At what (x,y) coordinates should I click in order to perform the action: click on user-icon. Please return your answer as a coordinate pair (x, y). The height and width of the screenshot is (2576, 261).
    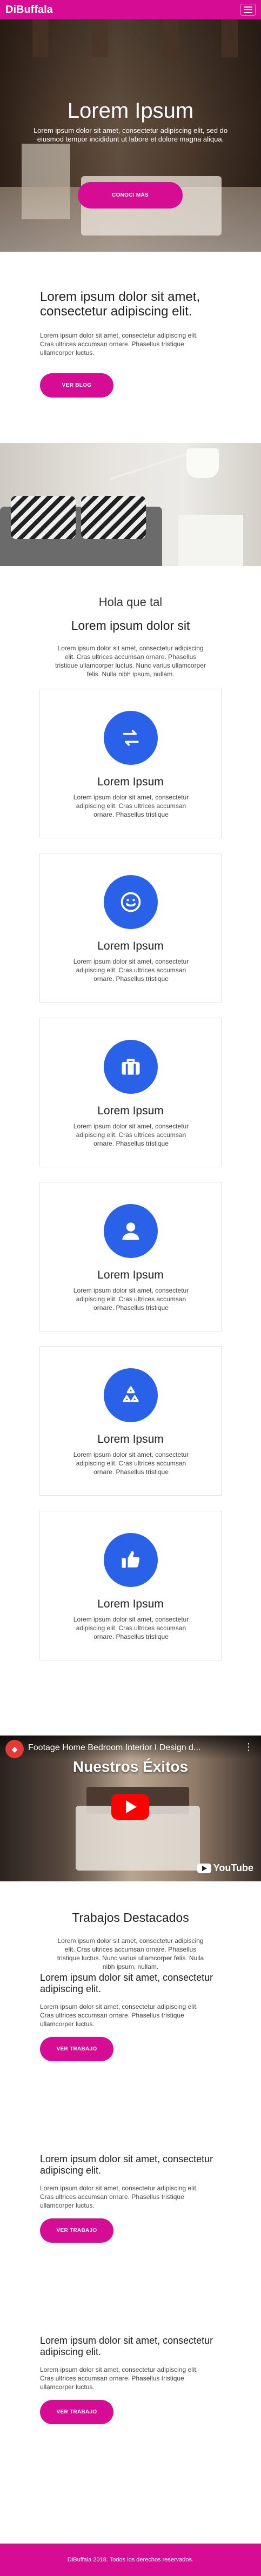
    Looking at the image, I should click on (131, 1231).